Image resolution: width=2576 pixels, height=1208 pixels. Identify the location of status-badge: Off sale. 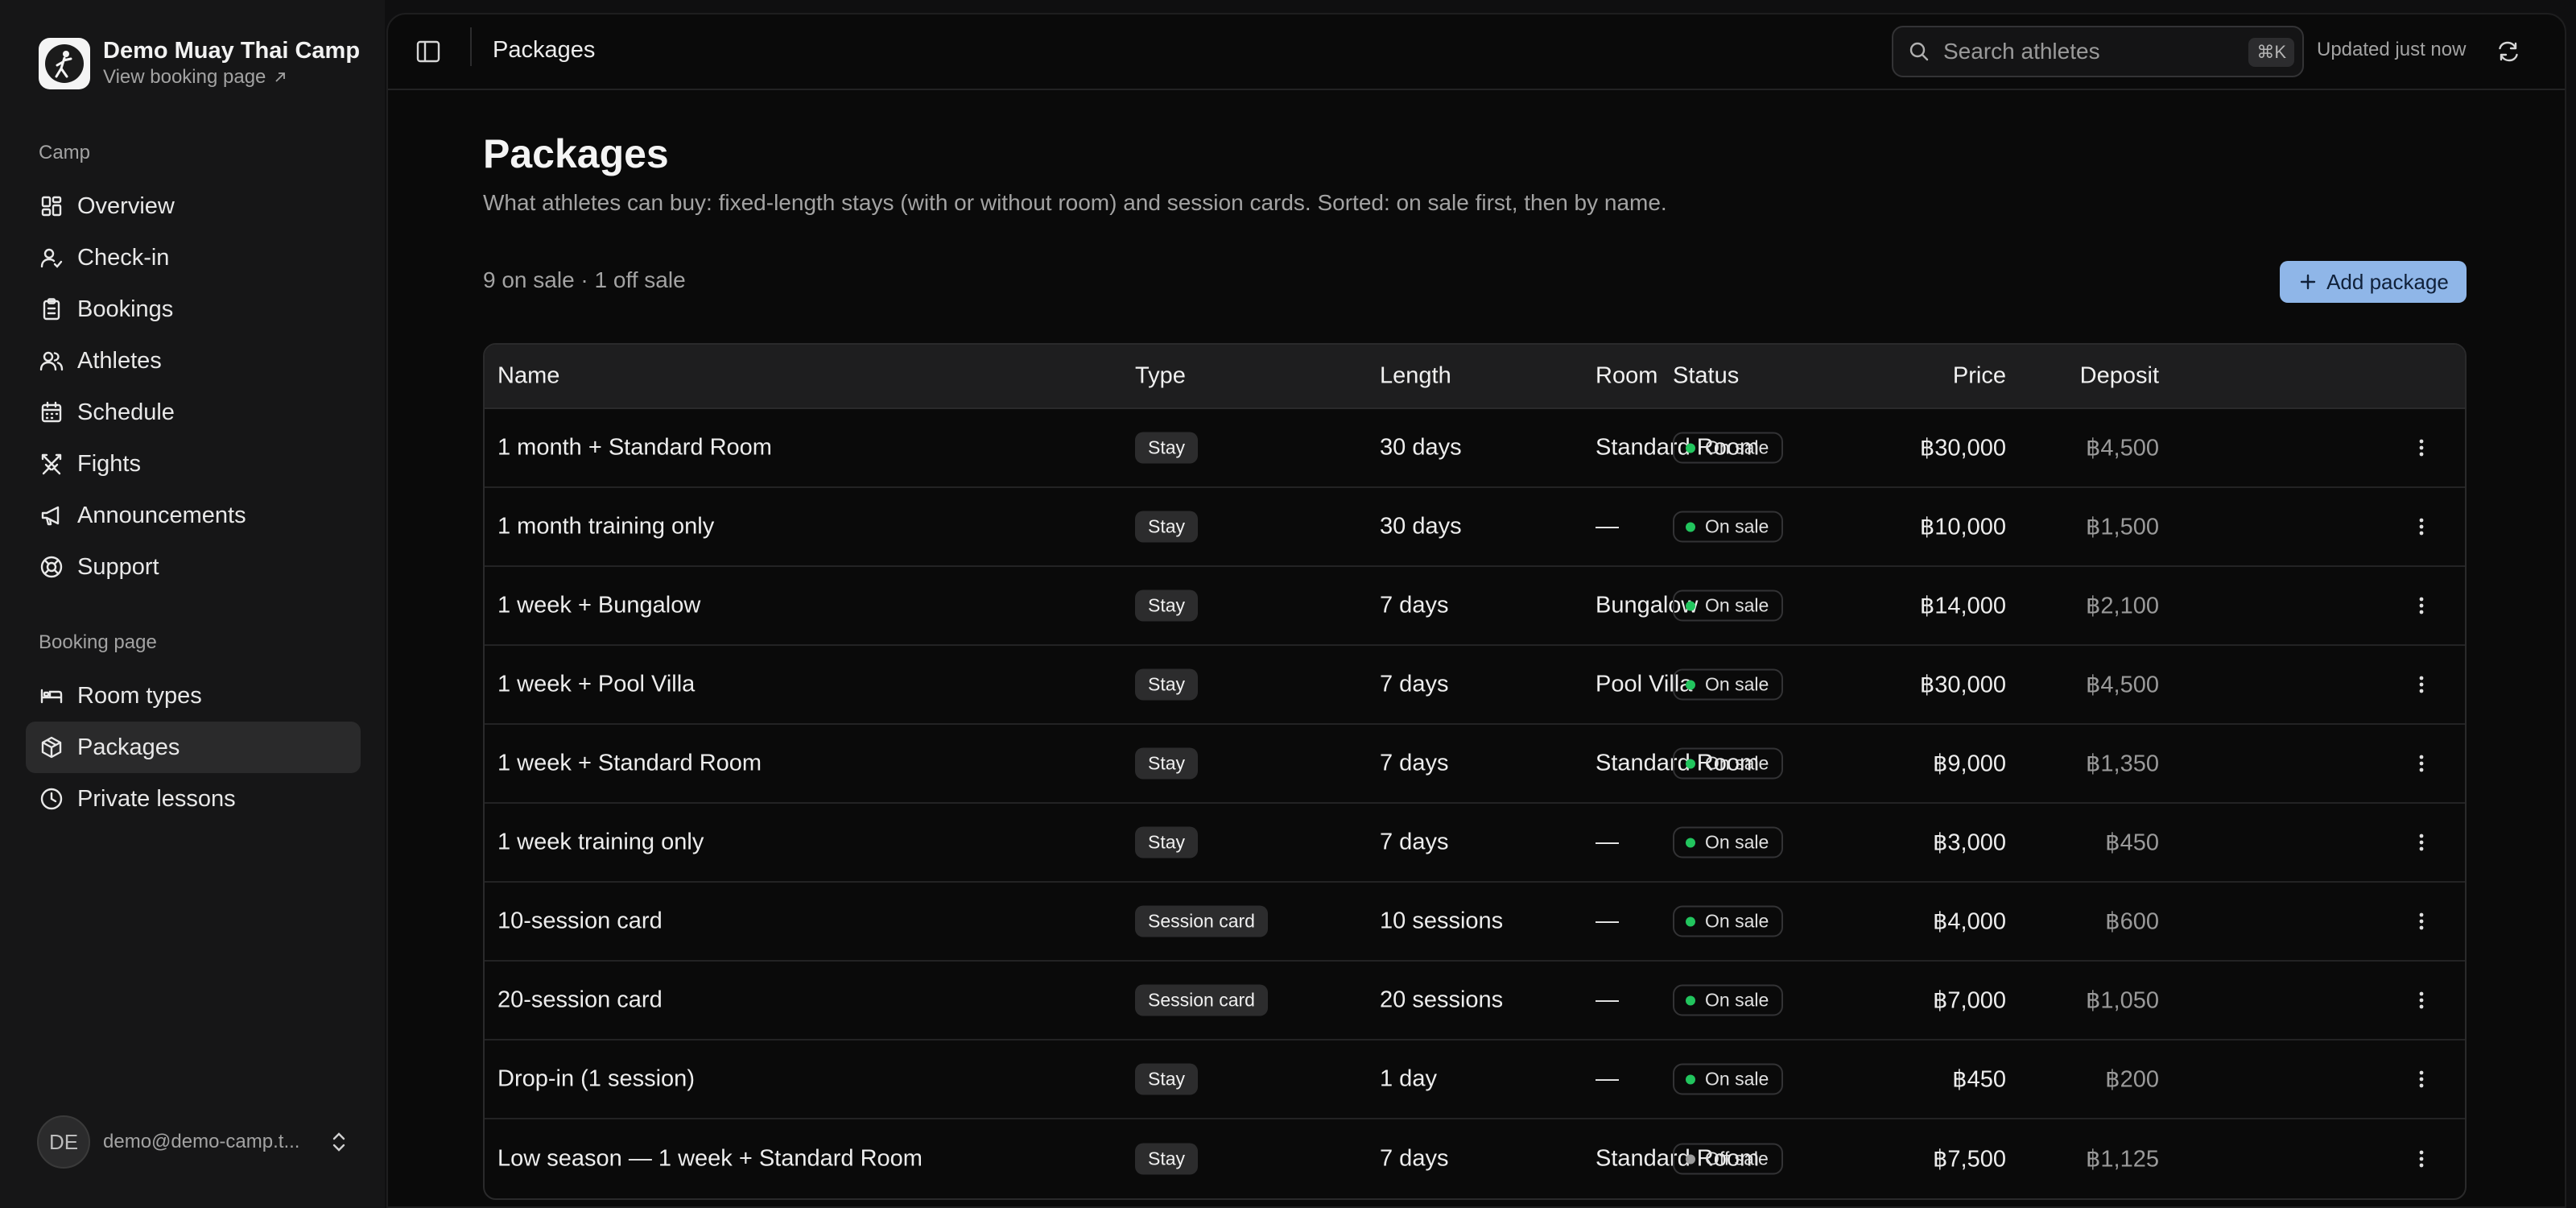
(1728, 1159).